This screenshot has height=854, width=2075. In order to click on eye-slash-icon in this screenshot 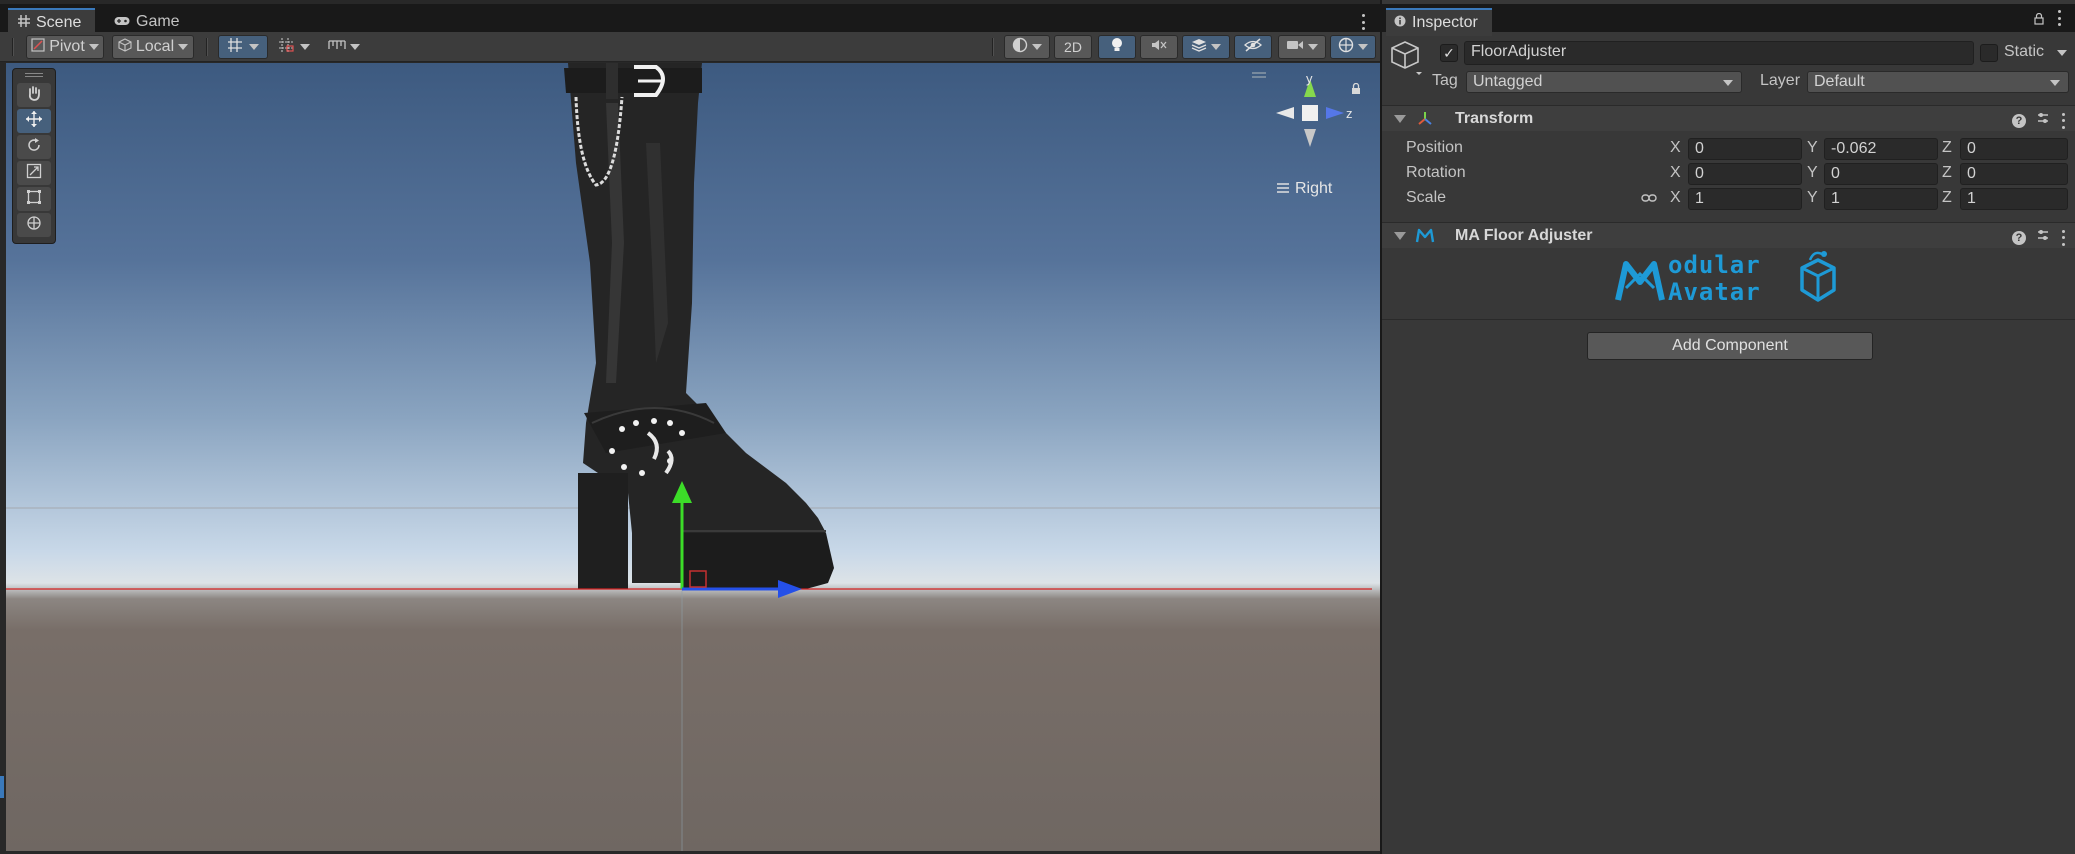, I will do `click(1253, 47)`.